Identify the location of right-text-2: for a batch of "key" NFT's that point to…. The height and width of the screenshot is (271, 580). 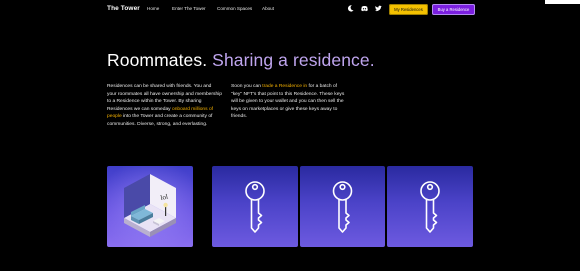
(288, 102).